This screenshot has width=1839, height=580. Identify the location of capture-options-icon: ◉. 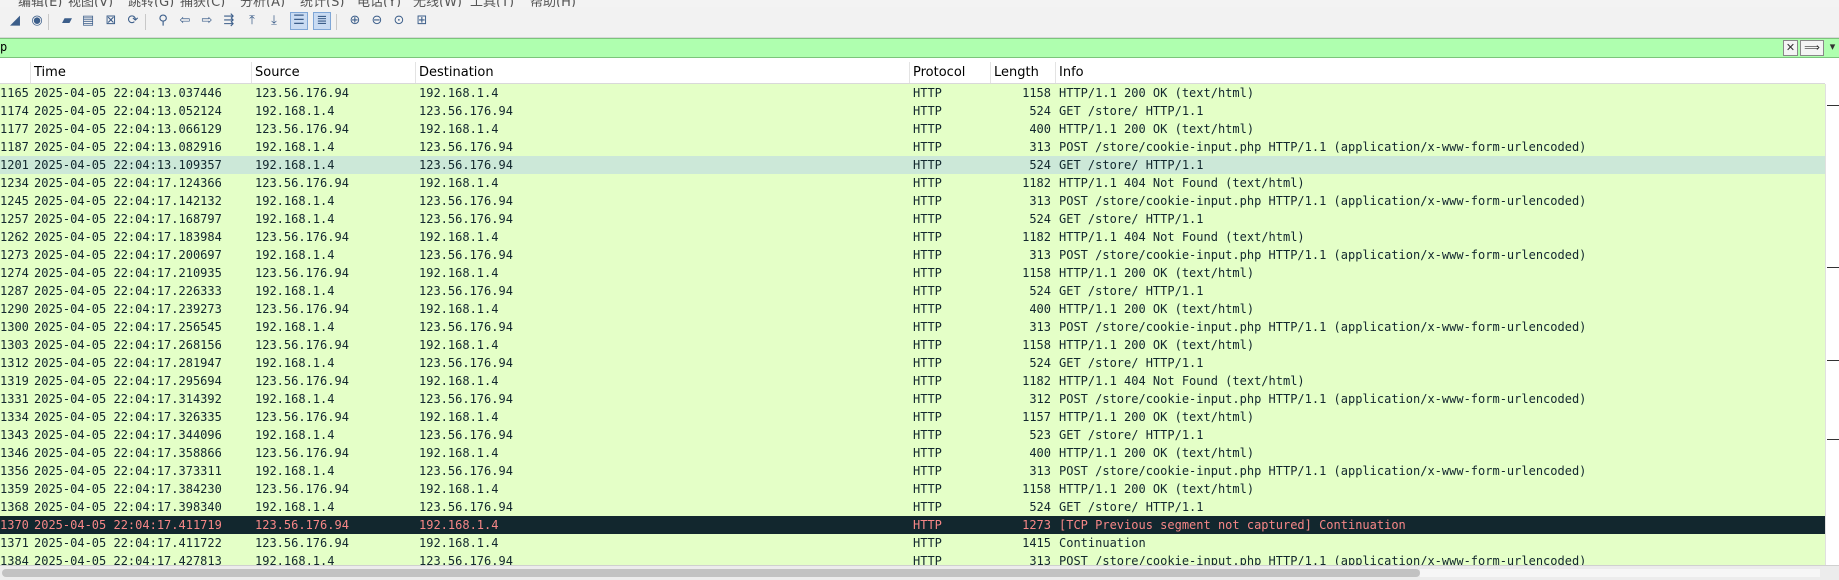
(37, 21).